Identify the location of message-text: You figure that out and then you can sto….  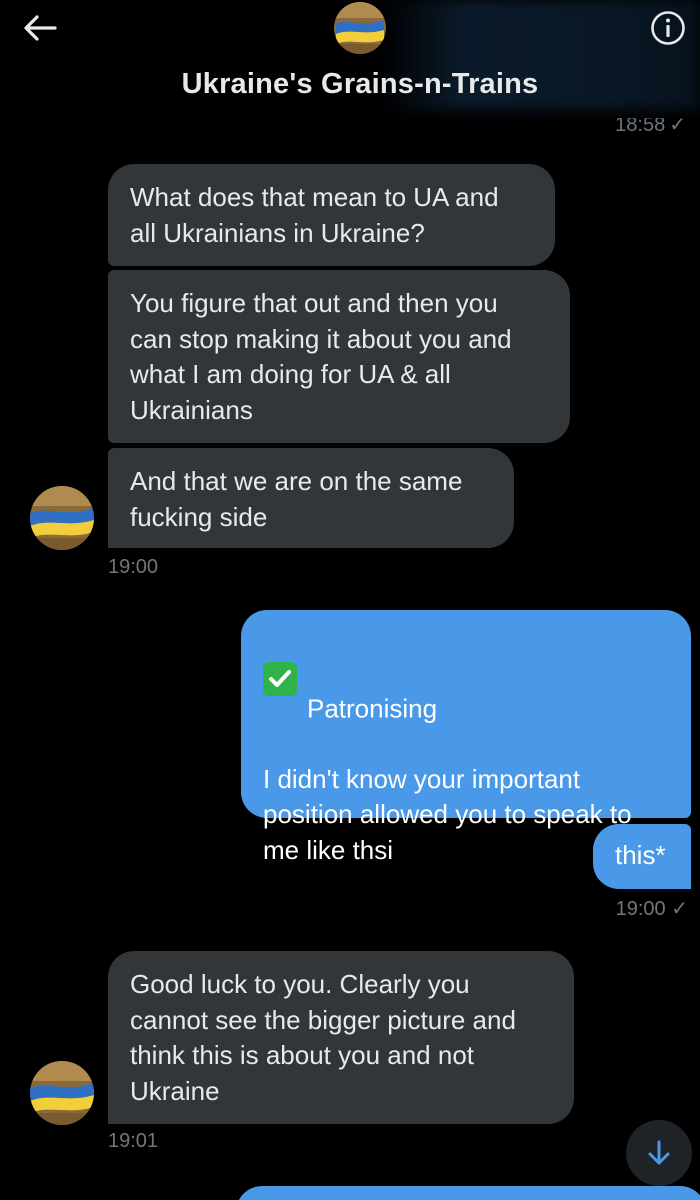
(321, 356).